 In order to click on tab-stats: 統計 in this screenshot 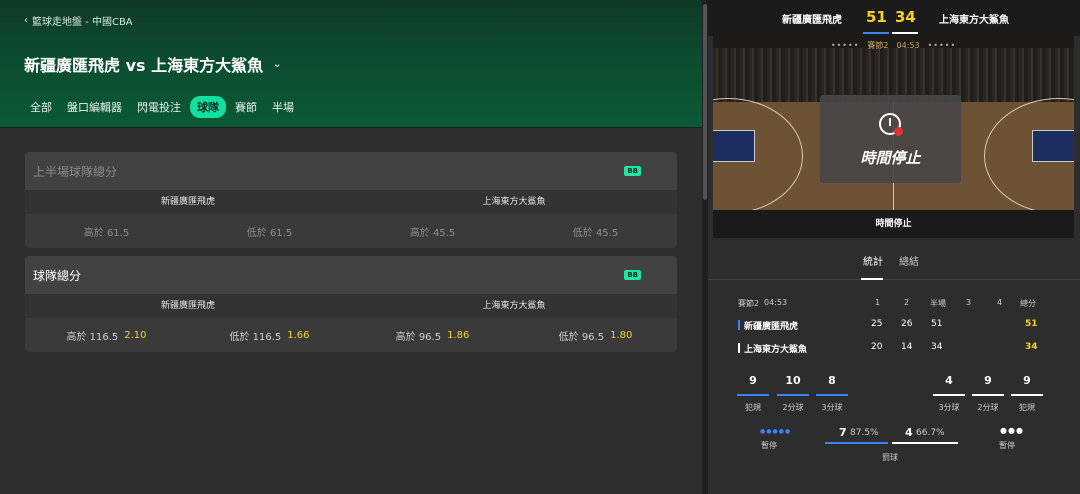, I will do `click(873, 260)`.